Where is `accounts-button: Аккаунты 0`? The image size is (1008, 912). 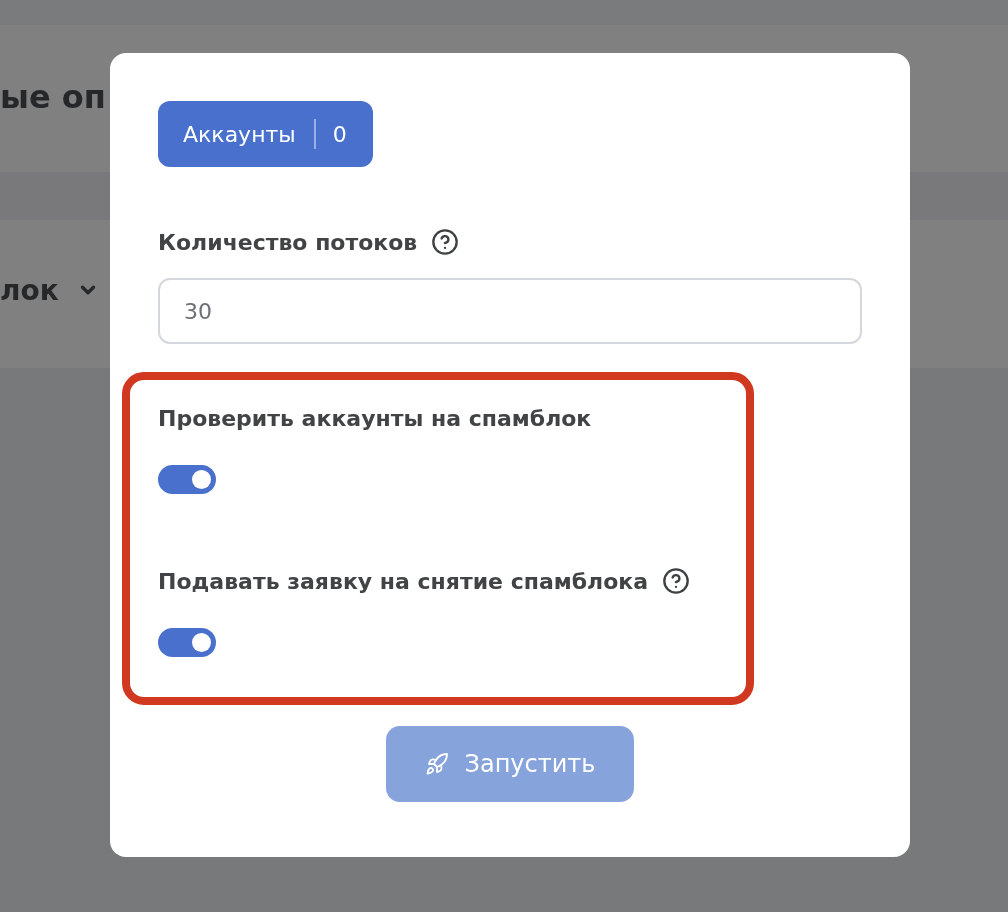 accounts-button: Аккаунты 0 is located at coordinates (265, 134).